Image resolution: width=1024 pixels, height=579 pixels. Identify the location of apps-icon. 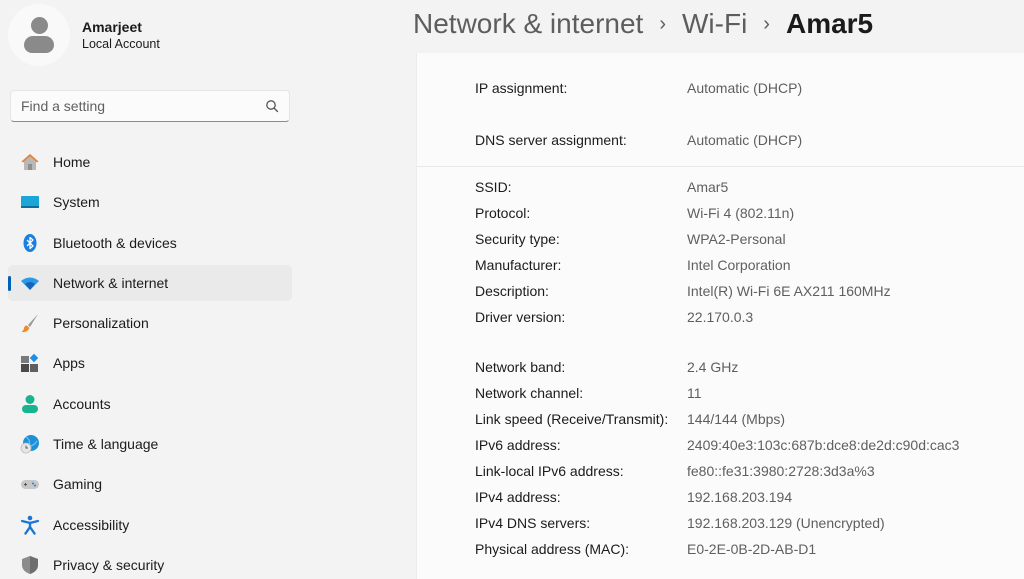
(30, 363).